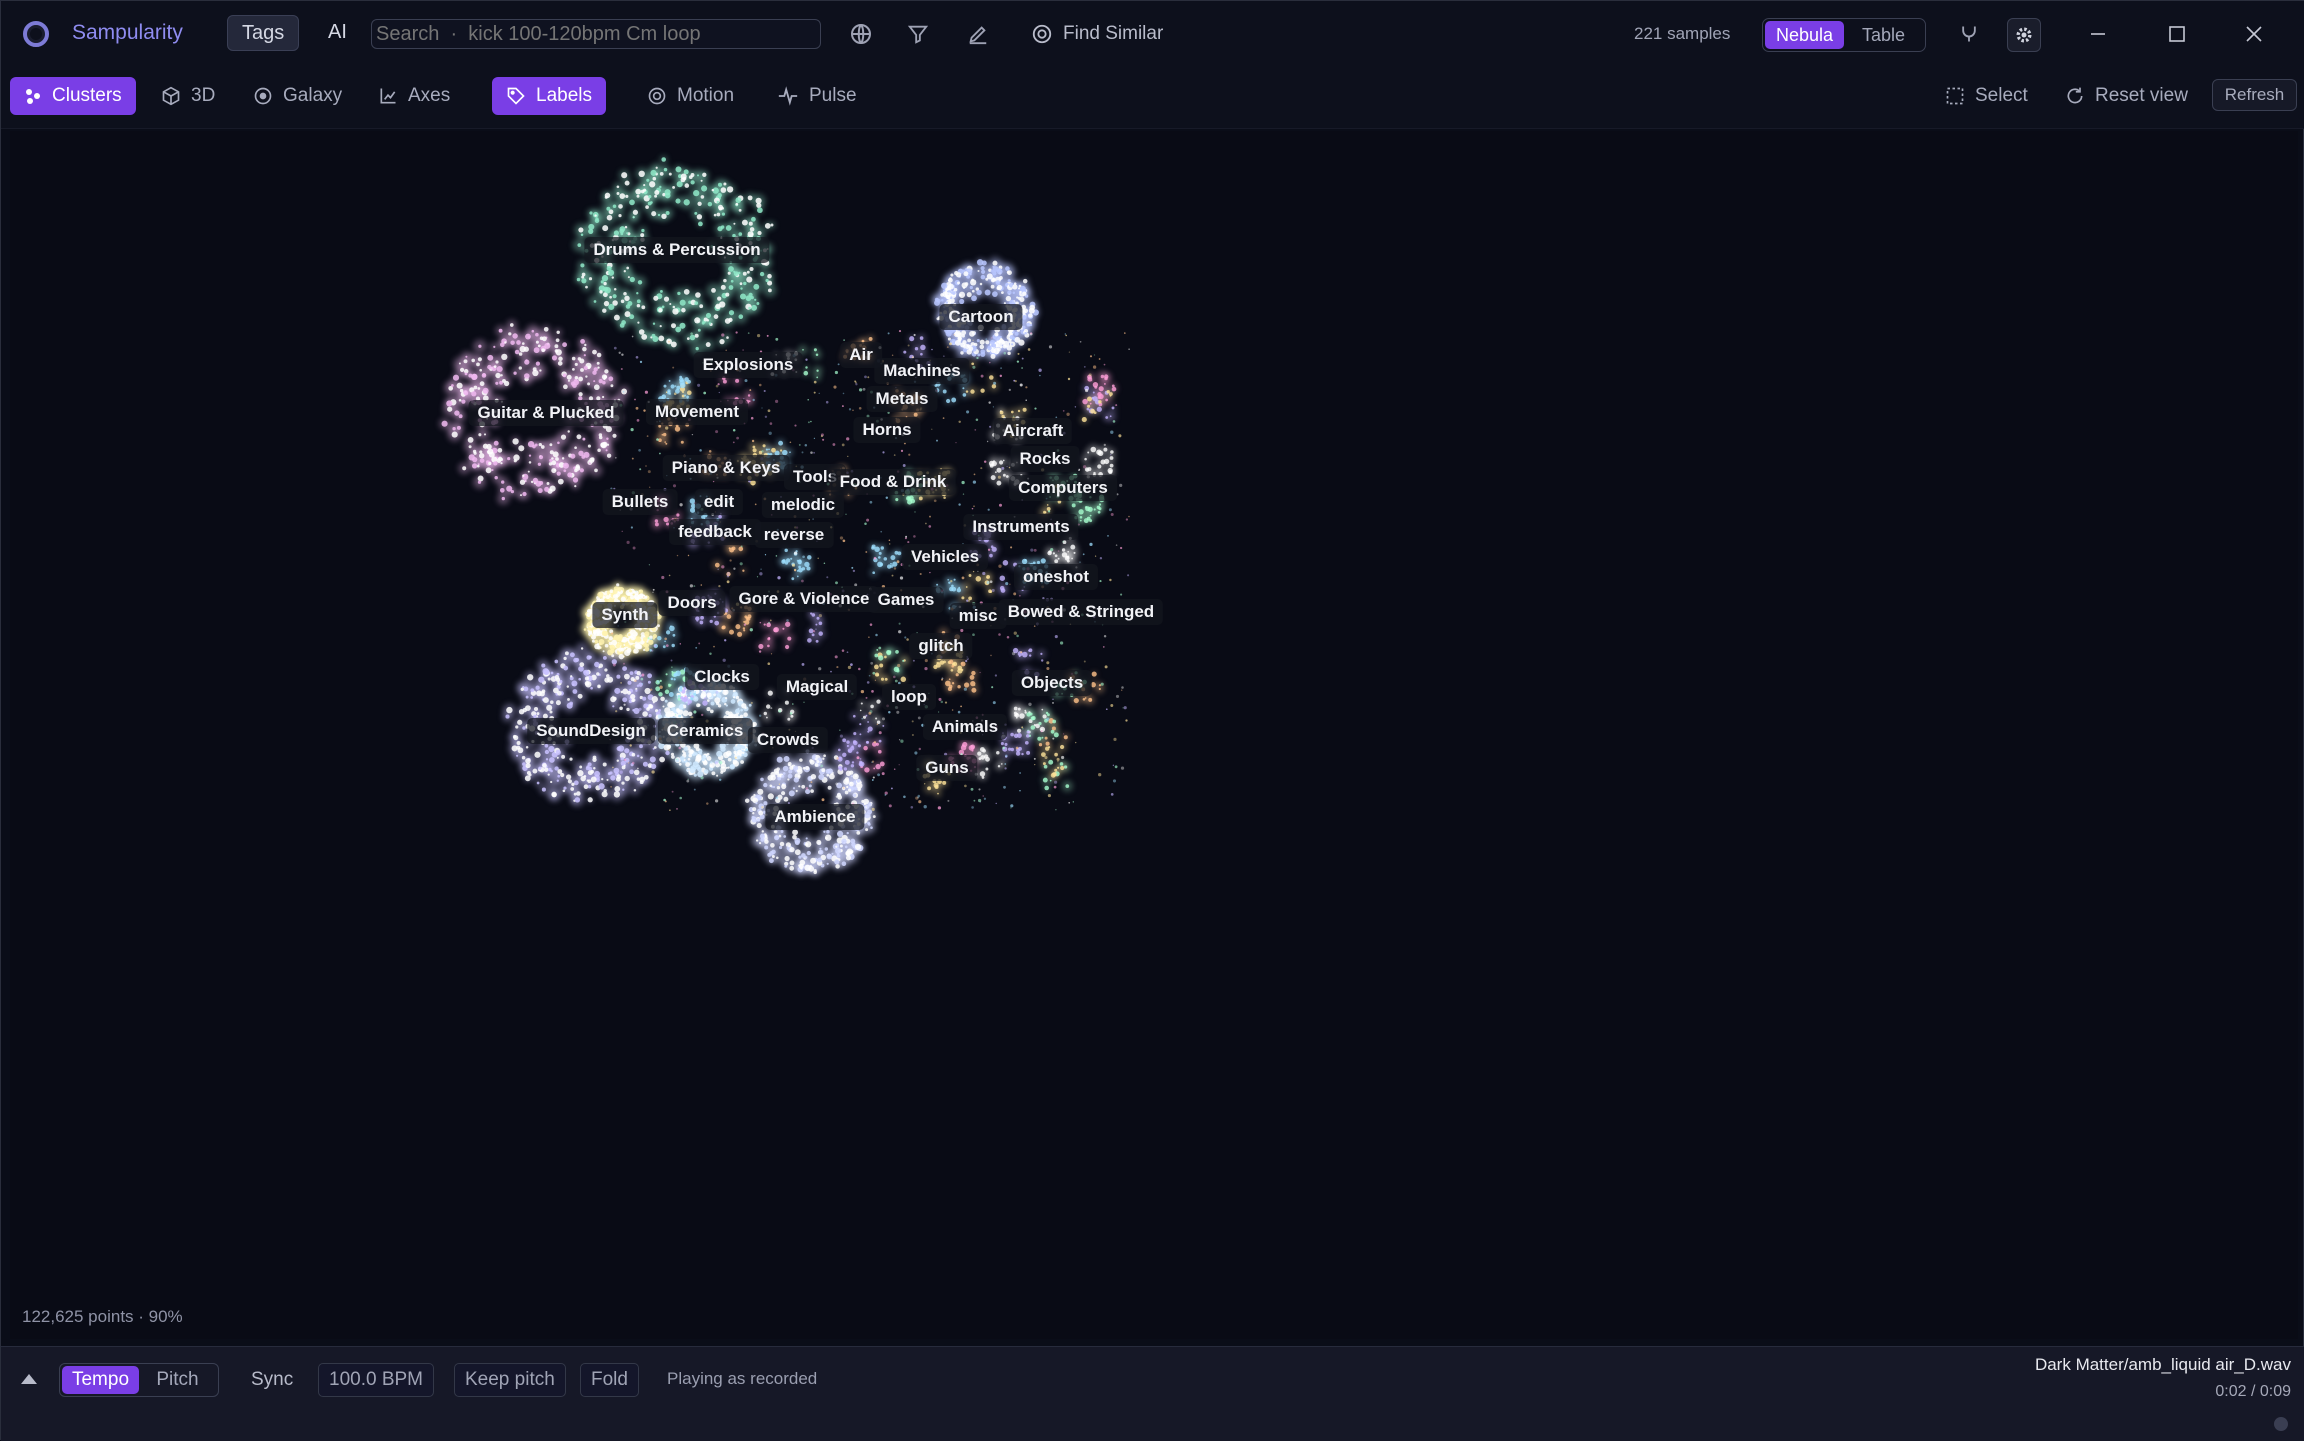 Image resolution: width=2304 pixels, height=1441 pixels. I want to click on samples-count: 221 samples, so click(1682, 34).